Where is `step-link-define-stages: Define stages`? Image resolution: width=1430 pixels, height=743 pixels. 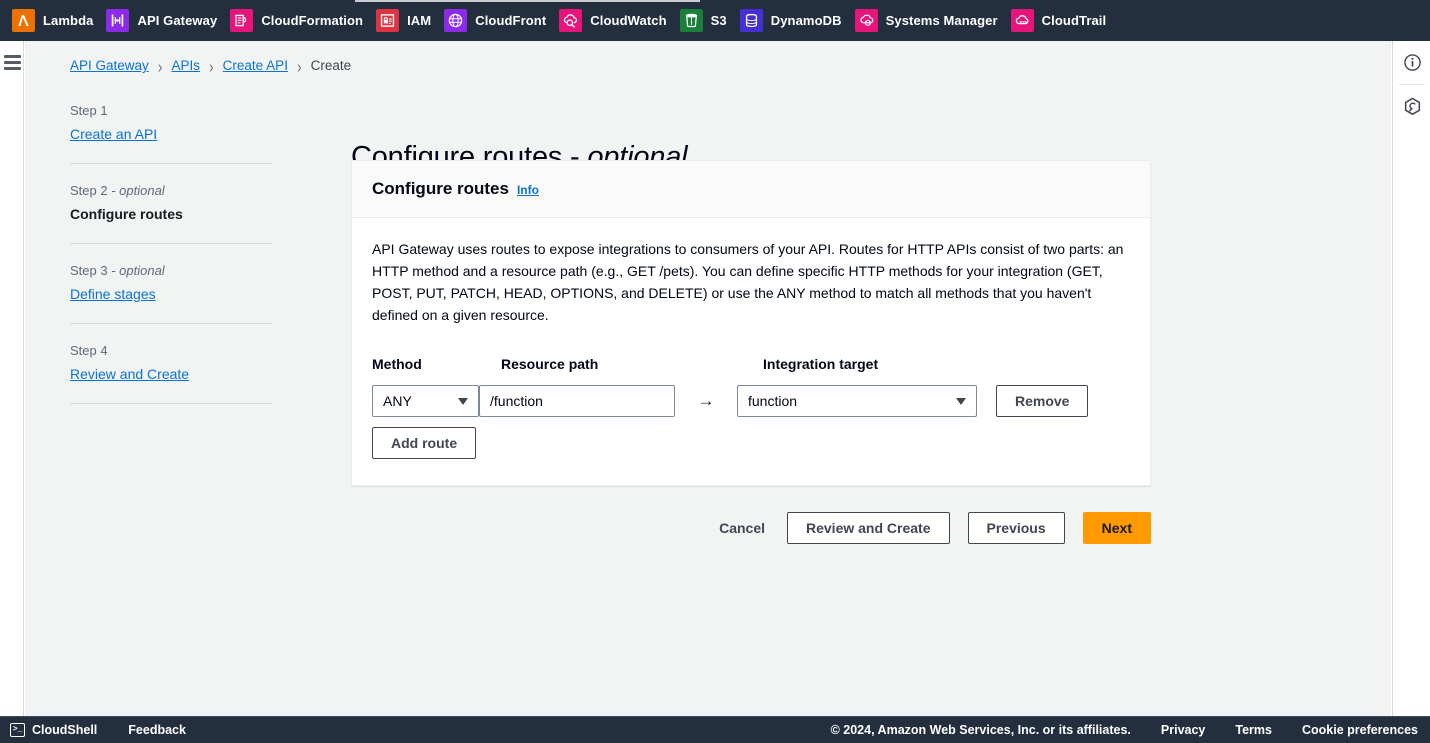
step-link-define-stages: Define stages is located at coordinates (113, 294).